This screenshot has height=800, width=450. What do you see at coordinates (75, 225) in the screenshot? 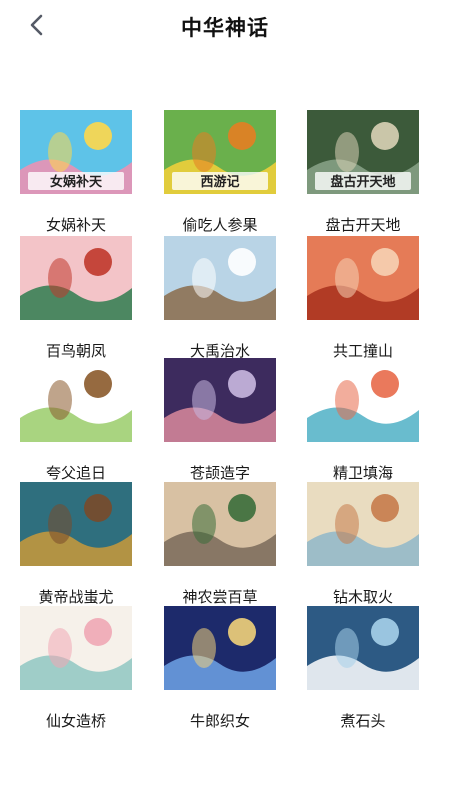
I see `story-label: 女娲补天` at bounding box center [75, 225].